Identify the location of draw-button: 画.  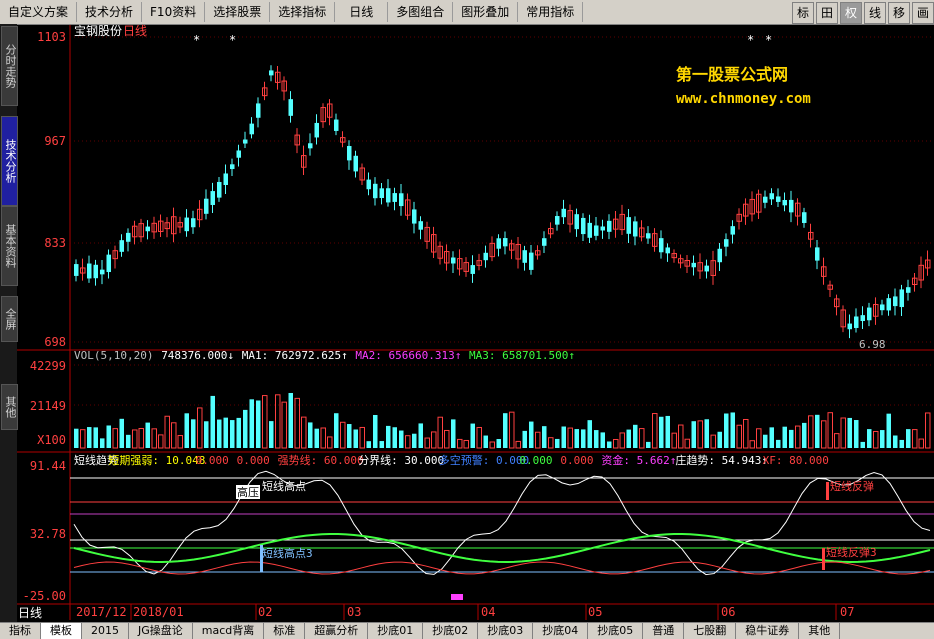
(923, 13).